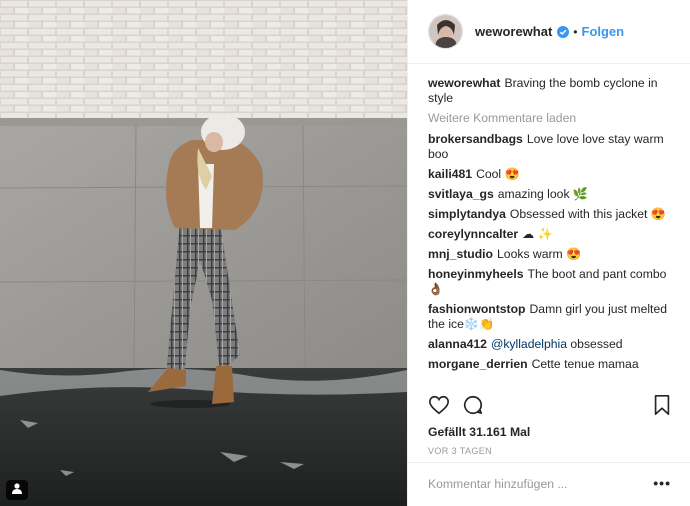  What do you see at coordinates (473, 407) in the screenshot?
I see `comment-bubble-icon` at bounding box center [473, 407].